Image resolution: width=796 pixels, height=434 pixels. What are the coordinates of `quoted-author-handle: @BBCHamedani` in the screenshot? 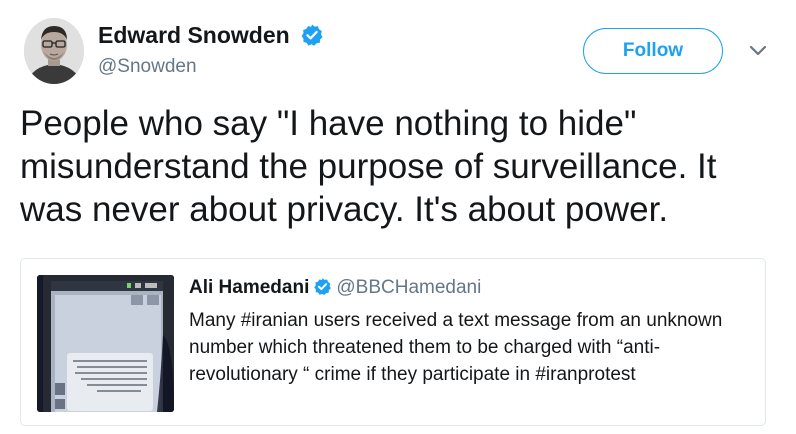 It's located at (408, 287).